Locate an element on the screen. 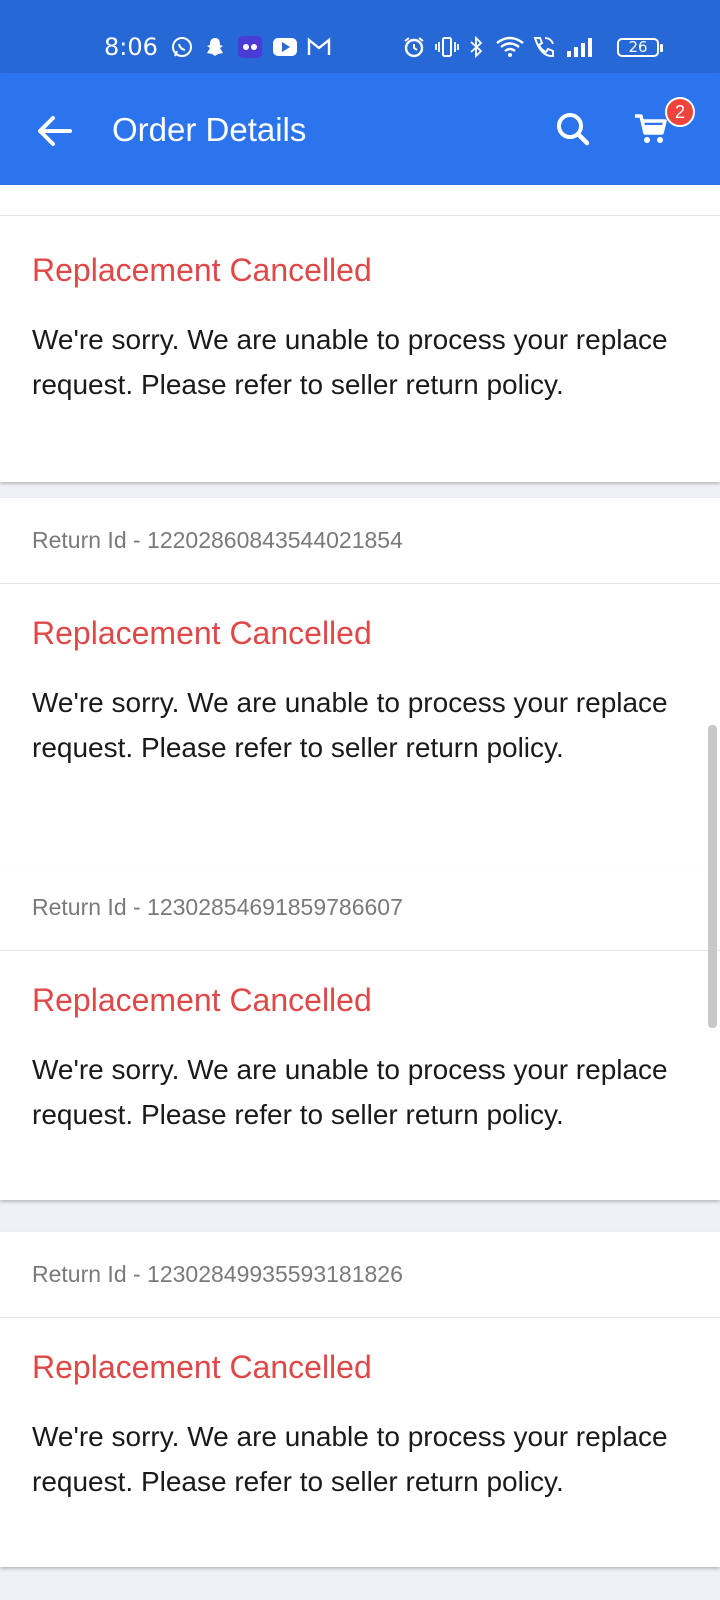 Image resolution: width=720 pixels, height=1600 pixels. cart-count-badge: 2 is located at coordinates (680, 112).